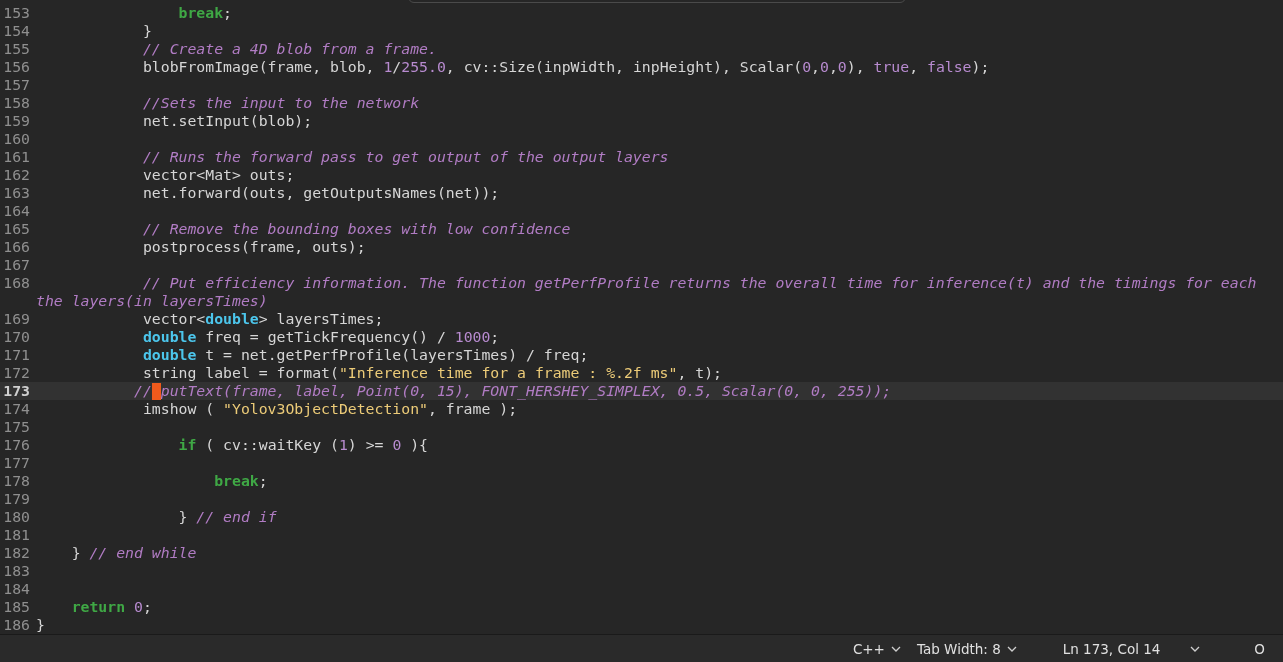 The image size is (1283, 662). What do you see at coordinates (1111, 648) in the screenshot?
I see `status-text: Ln 173, Col 14` at bounding box center [1111, 648].